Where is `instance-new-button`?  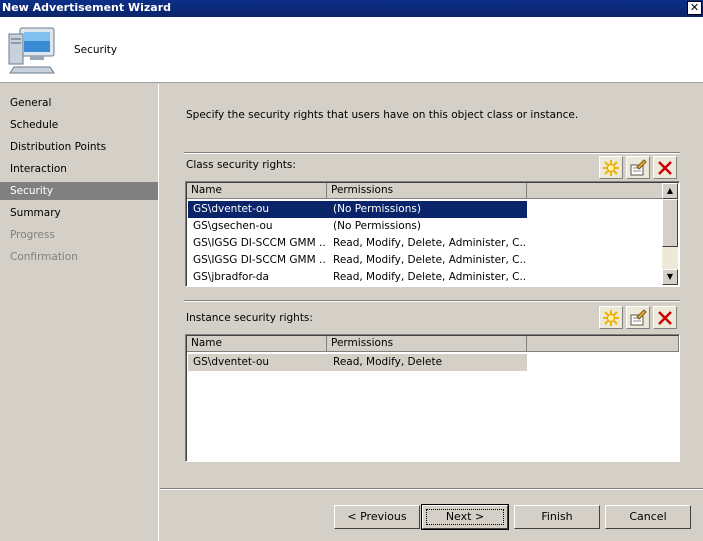
instance-new-button is located at coordinates (611, 317).